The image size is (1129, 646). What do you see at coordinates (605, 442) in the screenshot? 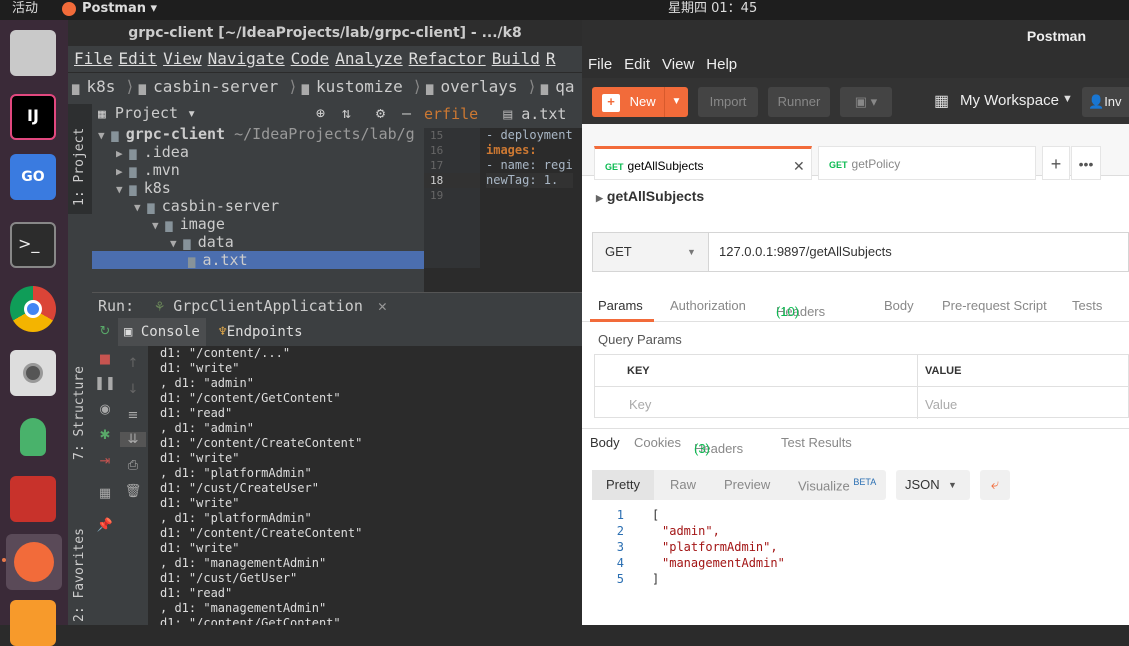
I see `tab-response-body: Body` at bounding box center [605, 442].